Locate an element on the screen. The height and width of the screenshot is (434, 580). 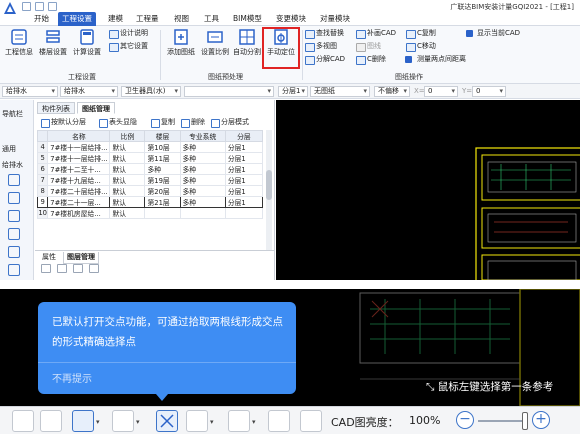
table-row: 4 7#楼十一层给排... 默认 第10层 多种 分层1 is located at coordinates (150, 147).